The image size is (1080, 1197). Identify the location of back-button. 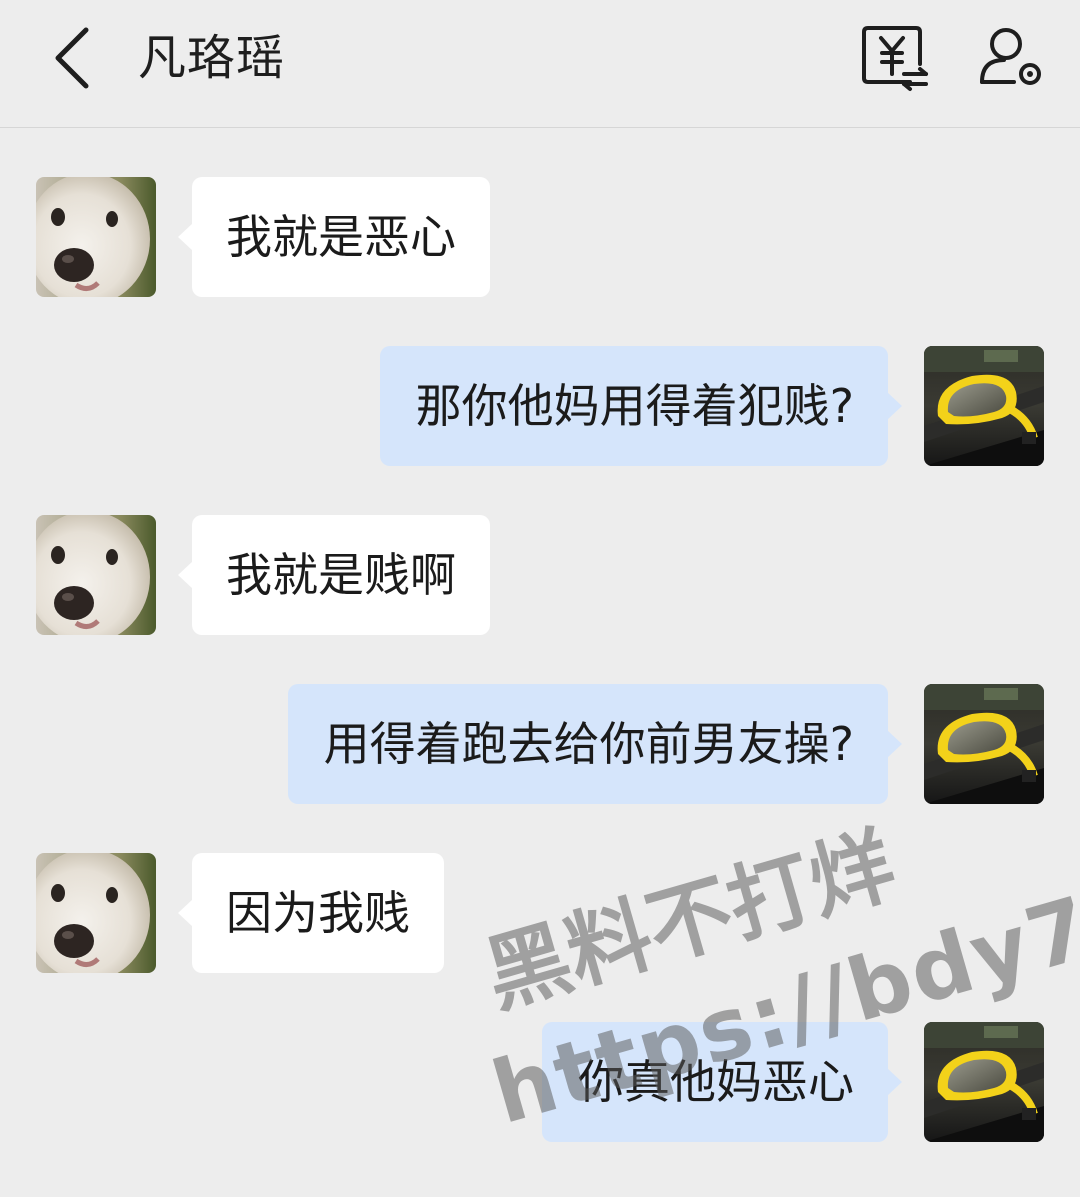
(74, 58).